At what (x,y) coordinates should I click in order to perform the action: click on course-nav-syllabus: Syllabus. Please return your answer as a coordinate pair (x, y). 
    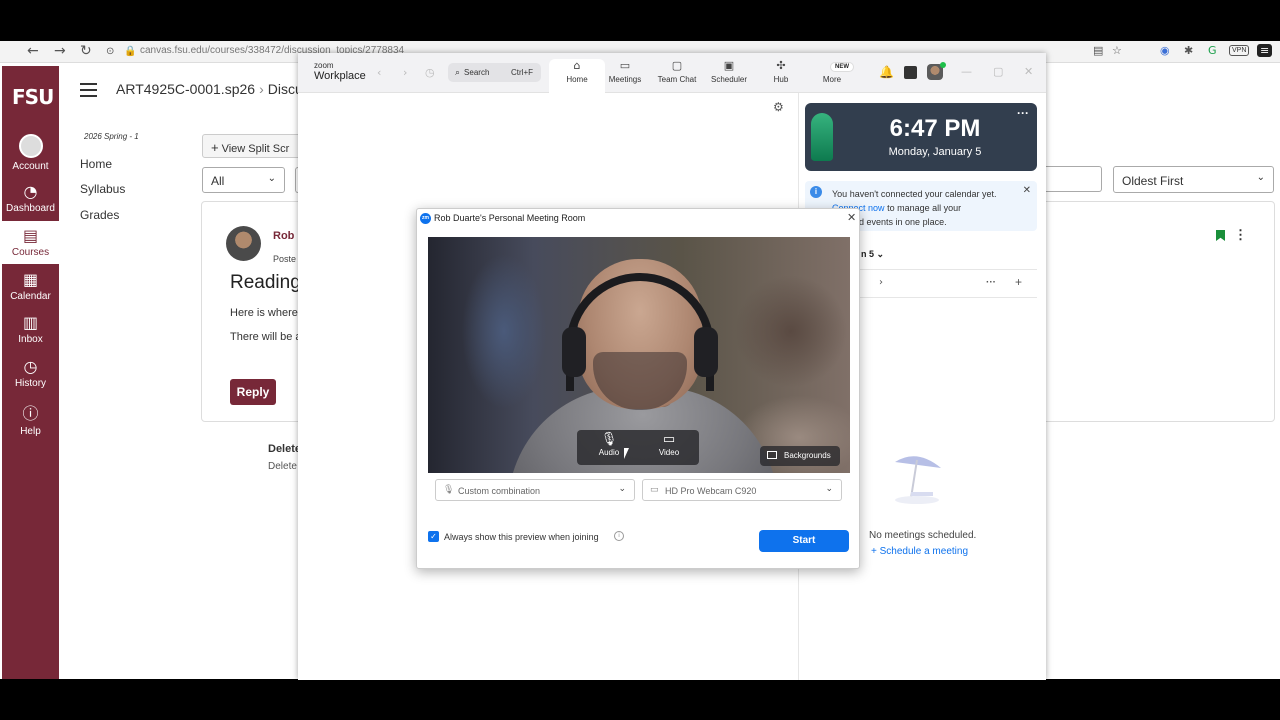
    Looking at the image, I should click on (102, 189).